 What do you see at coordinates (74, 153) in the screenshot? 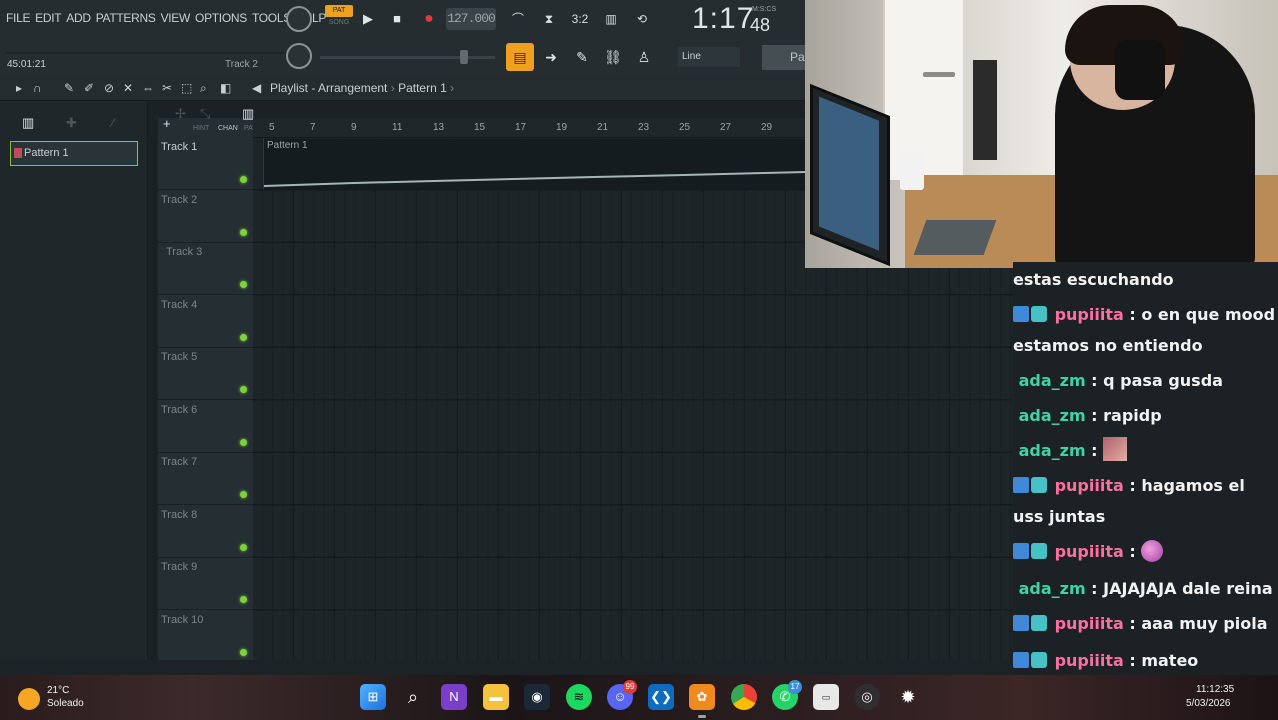
I see `pattern-list-item: Pattern 1` at bounding box center [74, 153].